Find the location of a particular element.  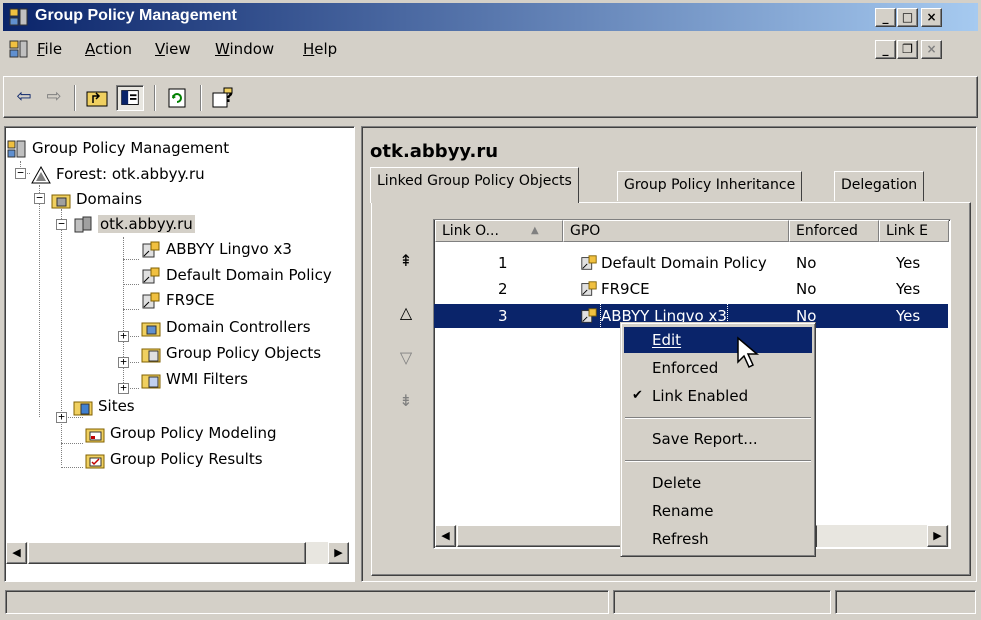

forward-arrow-icon: ⇨ is located at coordinates (54, 98).